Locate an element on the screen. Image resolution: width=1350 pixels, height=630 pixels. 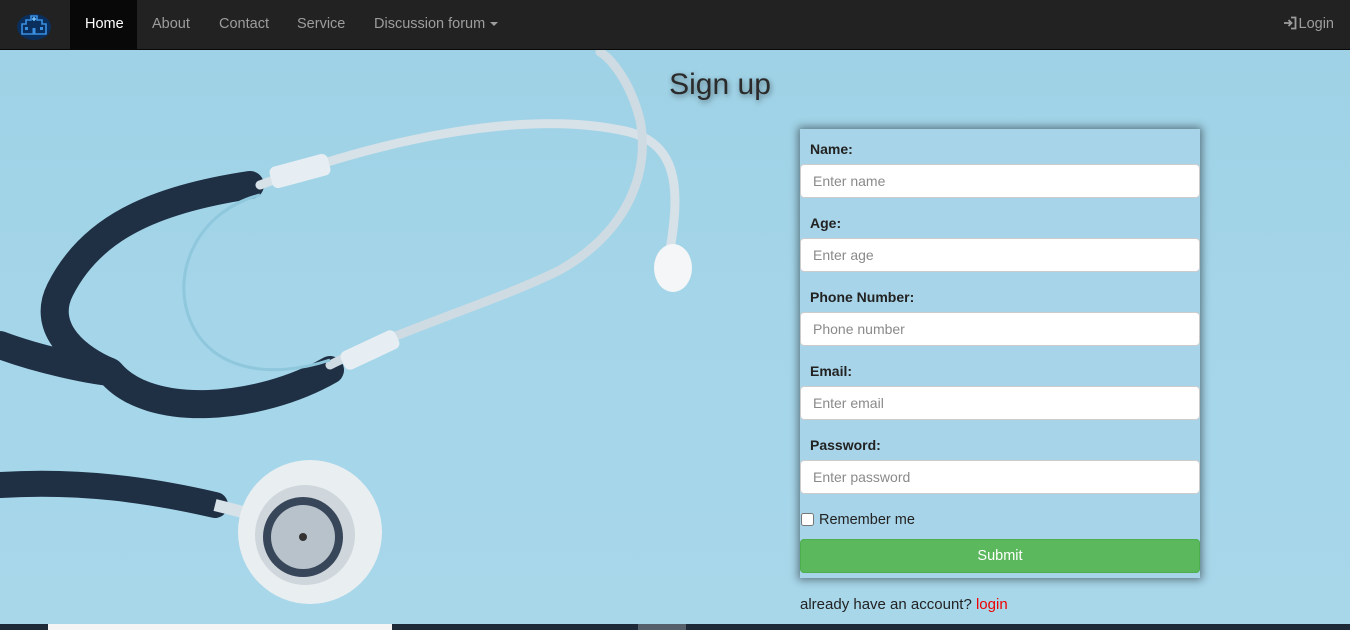
remember-me-checkbox is located at coordinates (807, 519).